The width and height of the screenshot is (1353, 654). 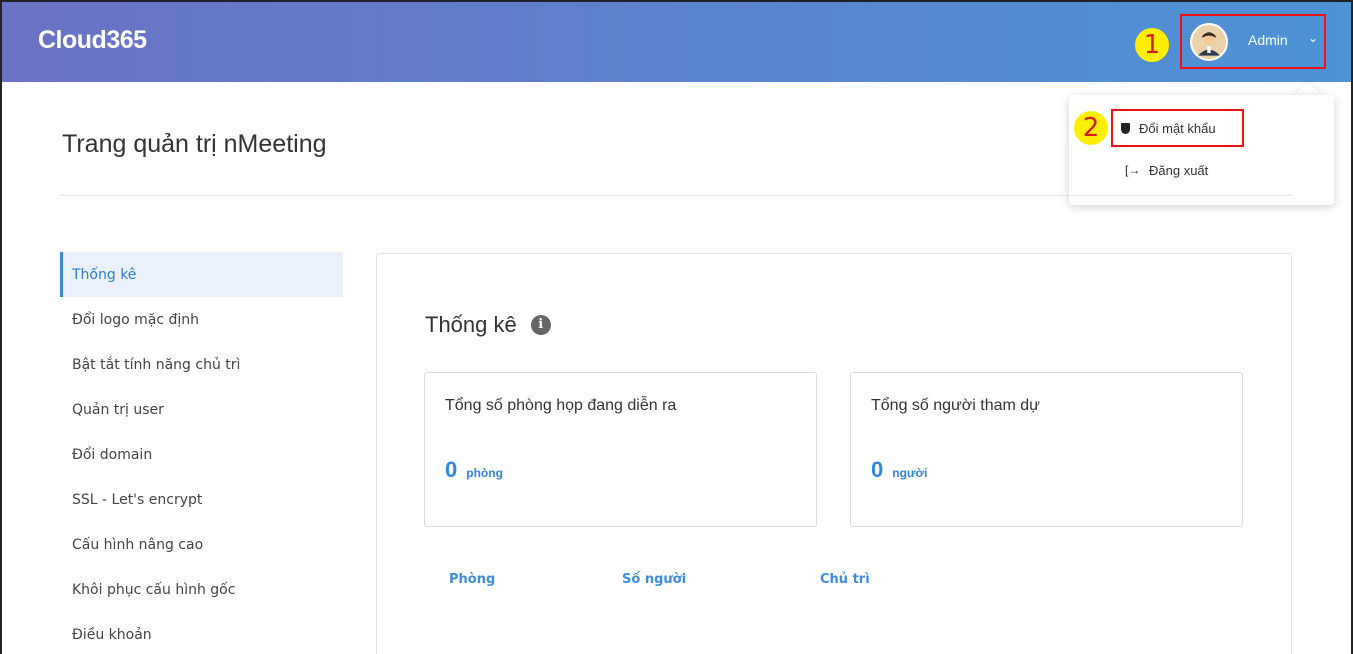 What do you see at coordinates (845, 579) in the screenshot?
I see `column-header-host: Chủ trì` at bounding box center [845, 579].